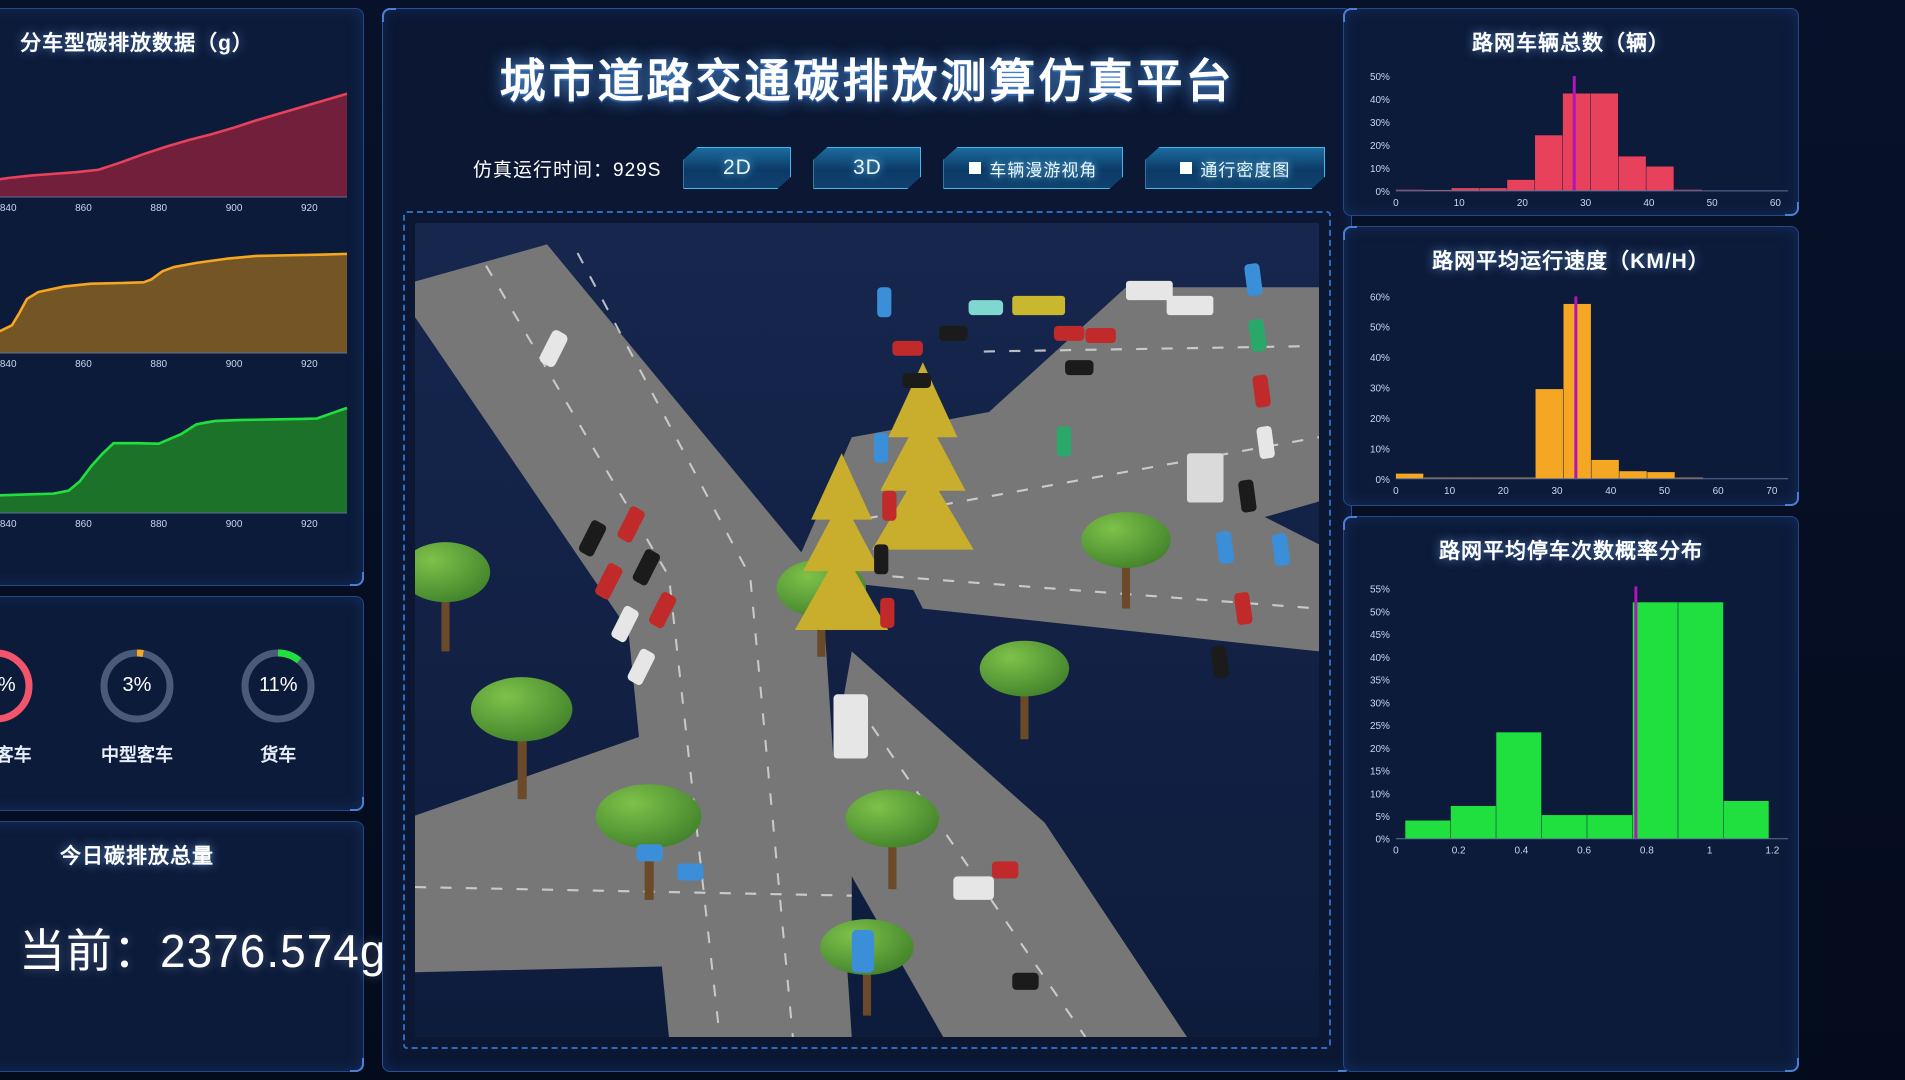  Describe the element at coordinates (1043, 170) in the screenshot. I see `vehicle-roam-label: 车辆漫游视角` at that location.